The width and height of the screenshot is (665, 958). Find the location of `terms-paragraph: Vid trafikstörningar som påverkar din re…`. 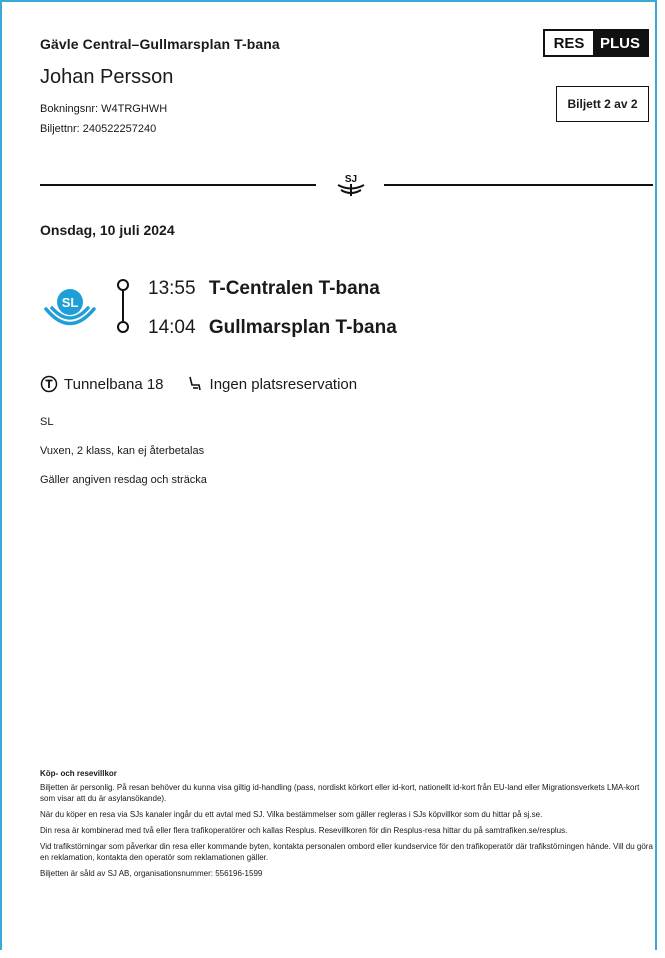

terms-paragraph: Vid trafikstörningar som påverkar din re… is located at coordinates (346, 852).